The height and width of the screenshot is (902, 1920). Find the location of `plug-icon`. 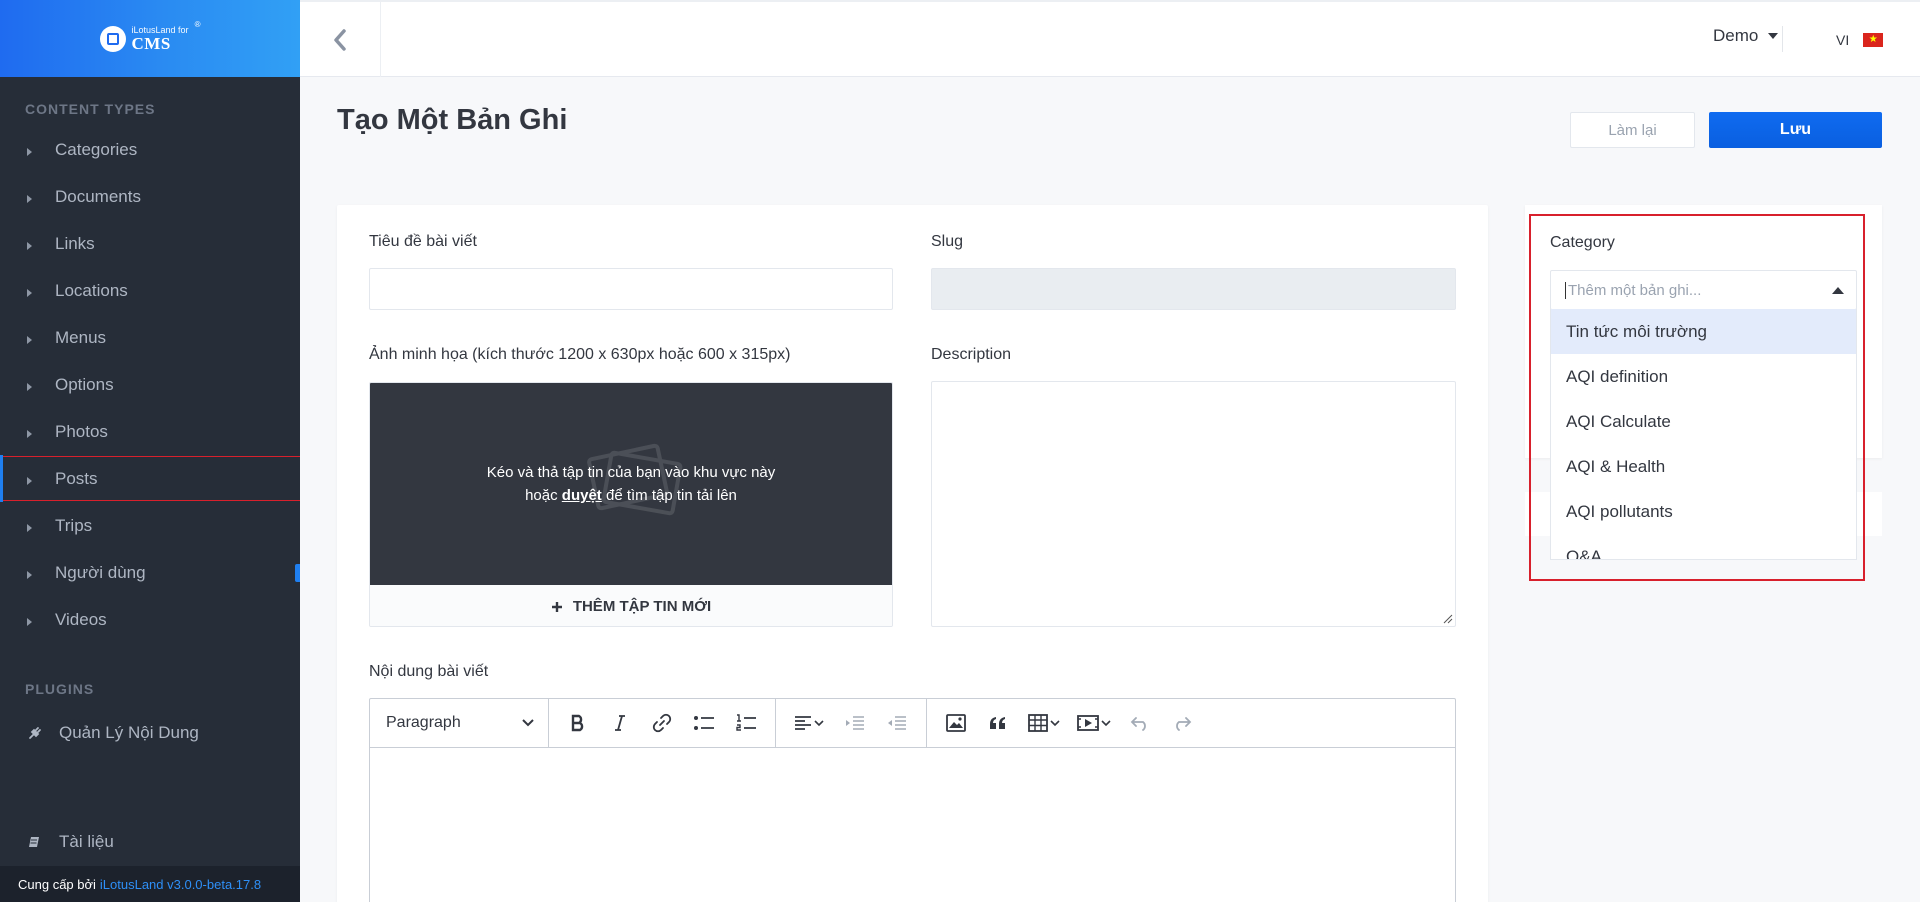

plug-icon is located at coordinates (35, 732).